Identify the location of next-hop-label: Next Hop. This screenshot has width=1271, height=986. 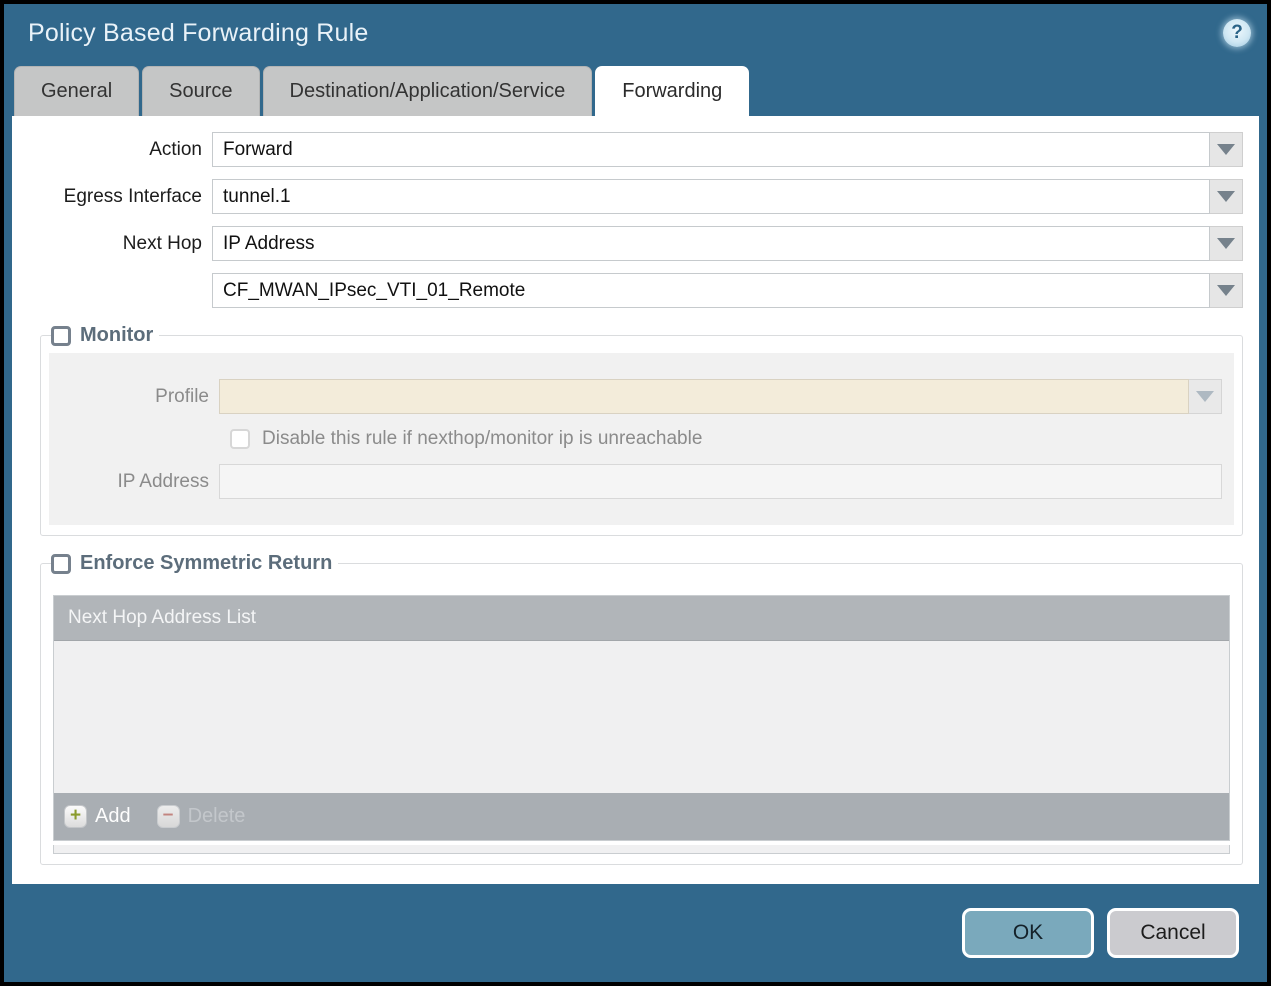
(162, 243).